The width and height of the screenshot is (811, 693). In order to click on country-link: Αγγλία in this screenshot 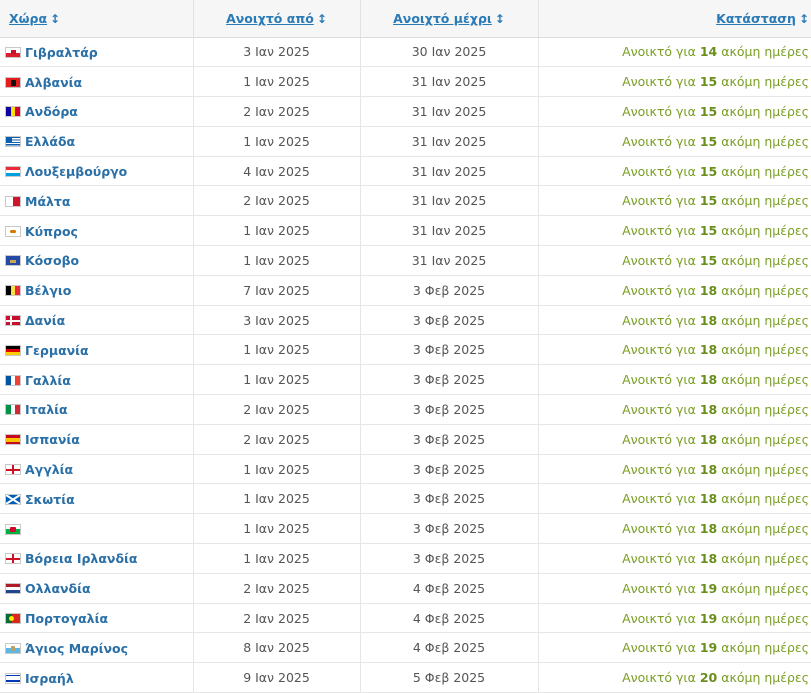, I will do `click(49, 469)`.